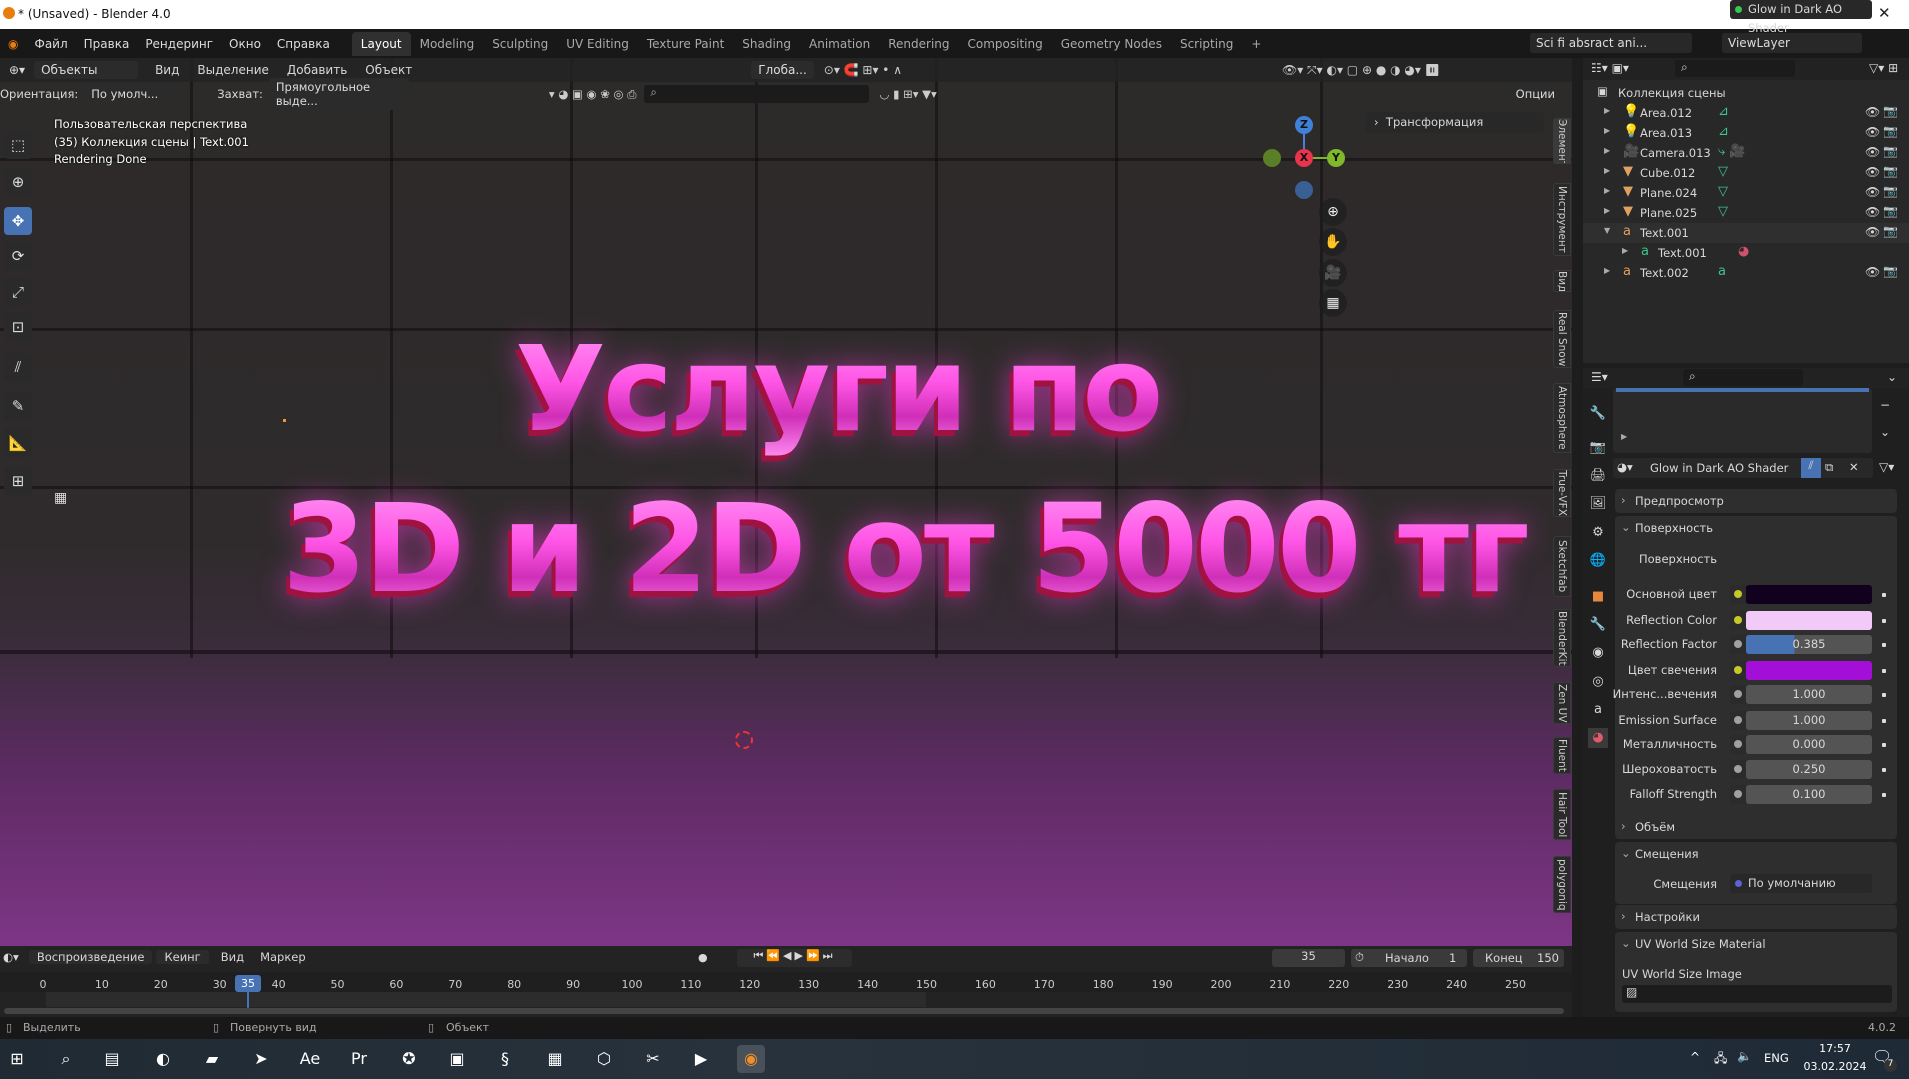  I want to click on mode-selector: Объекты, so click(86, 70).